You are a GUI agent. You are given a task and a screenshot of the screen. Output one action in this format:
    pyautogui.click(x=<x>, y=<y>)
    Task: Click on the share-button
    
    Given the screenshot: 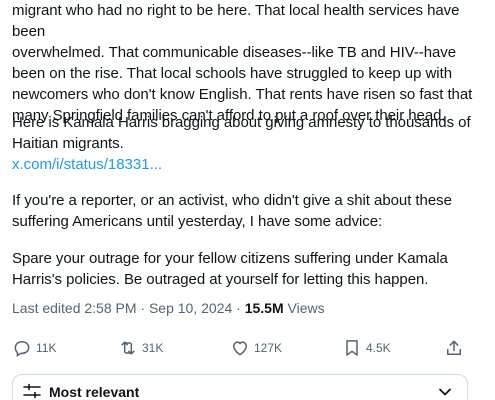 What is the action you would take?
    pyautogui.click(x=454, y=348)
    